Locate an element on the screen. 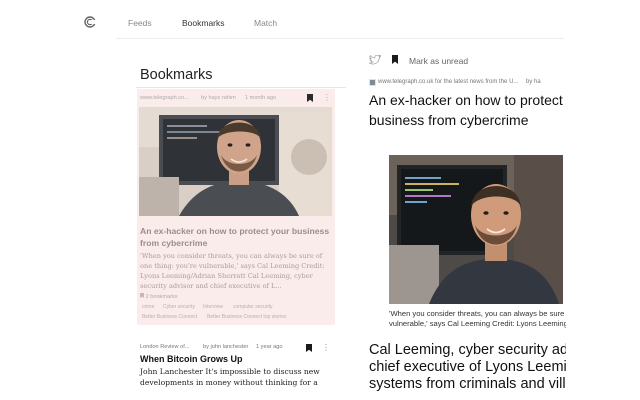 The image size is (640, 400). item-time: 1 year ago is located at coordinates (269, 347).